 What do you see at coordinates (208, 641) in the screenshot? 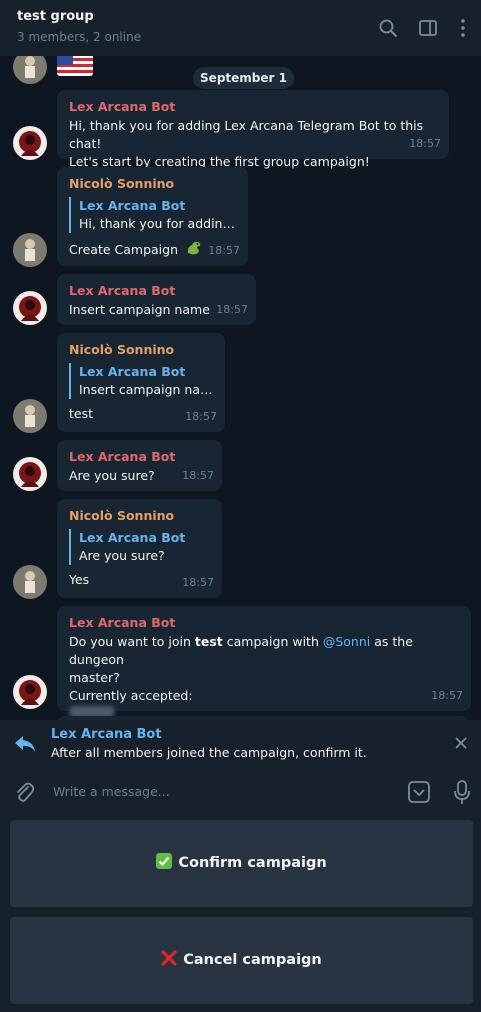
I see `campaign-name: test` at bounding box center [208, 641].